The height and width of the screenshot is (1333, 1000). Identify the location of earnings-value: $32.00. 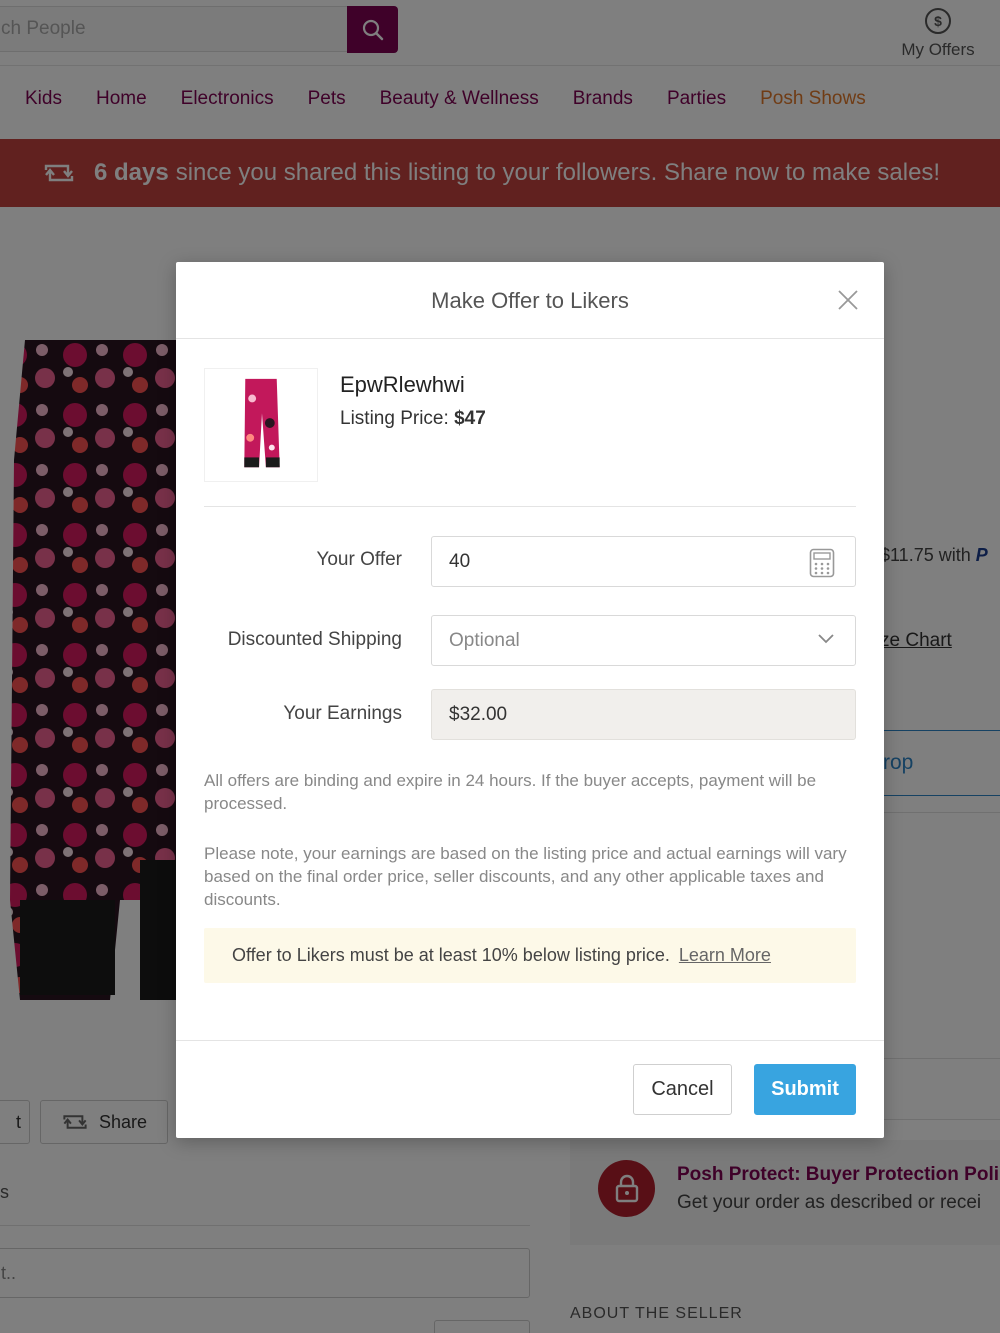
(478, 714).